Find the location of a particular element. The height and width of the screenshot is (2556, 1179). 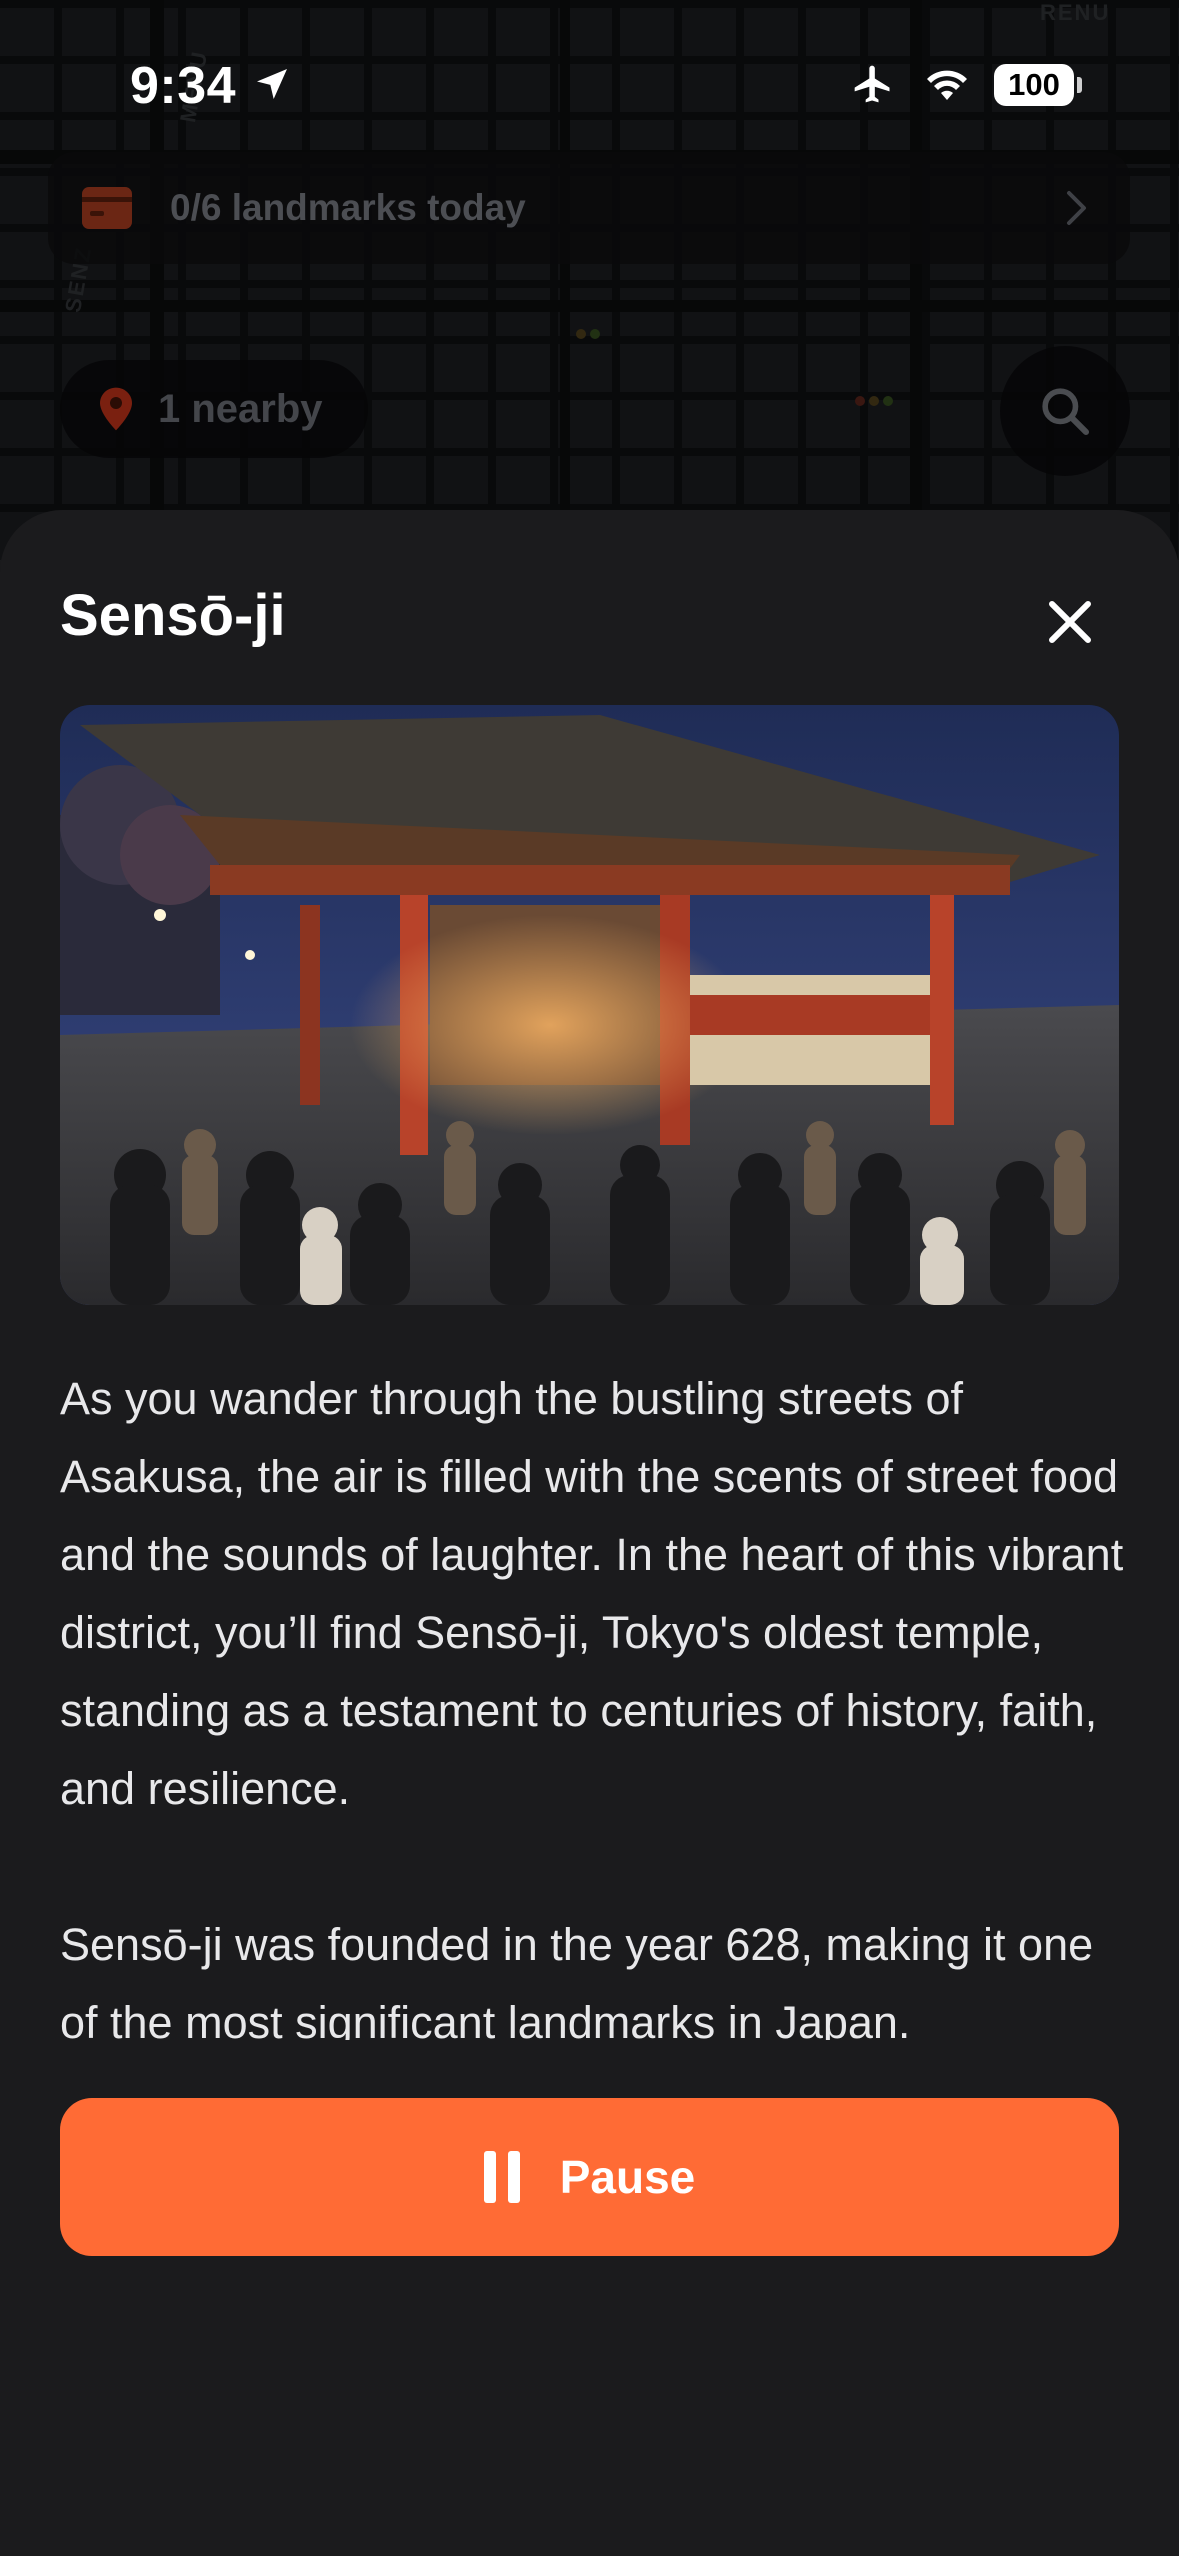

battery-tip is located at coordinates (1079, 85).